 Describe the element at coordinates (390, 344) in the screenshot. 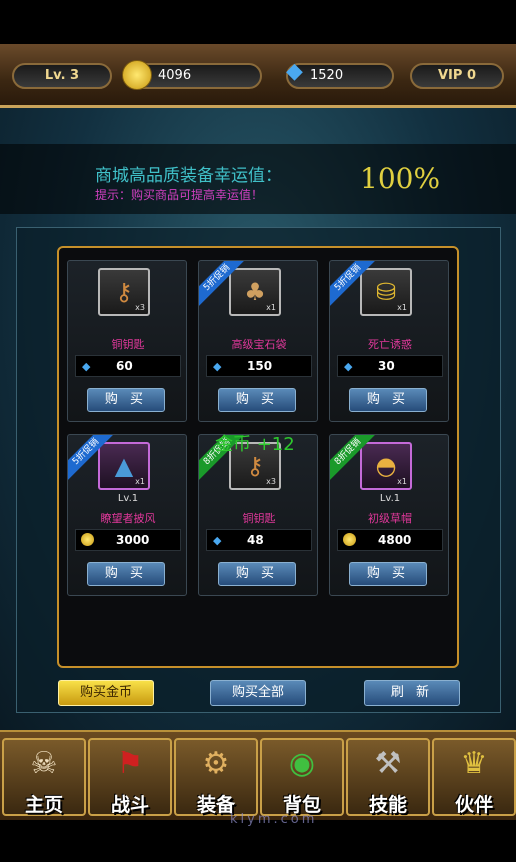

I see `item-name: 死亡诱惑` at that location.